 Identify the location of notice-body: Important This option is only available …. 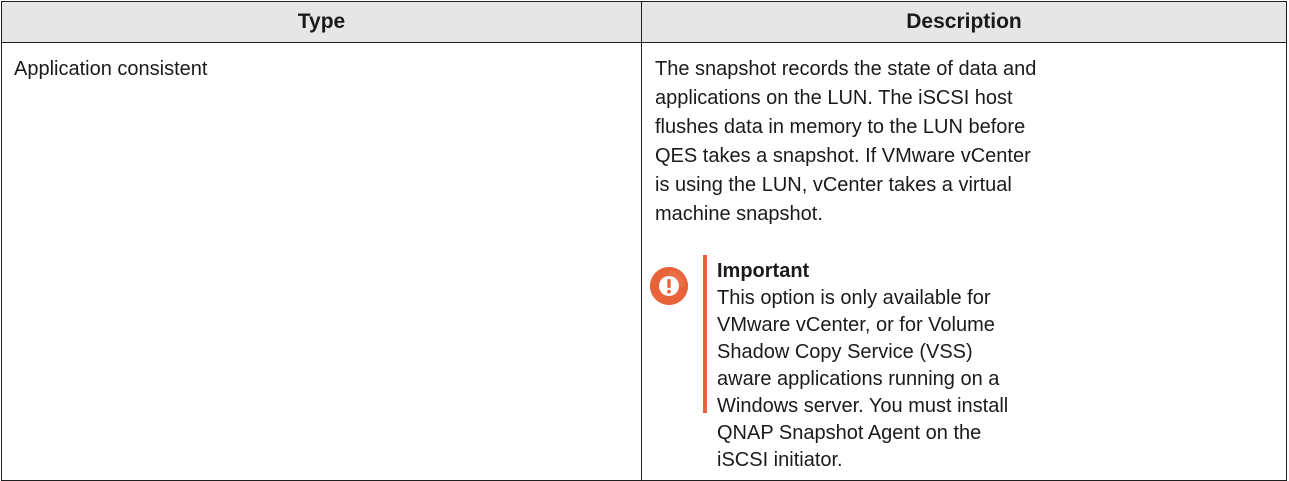
(872, 366).